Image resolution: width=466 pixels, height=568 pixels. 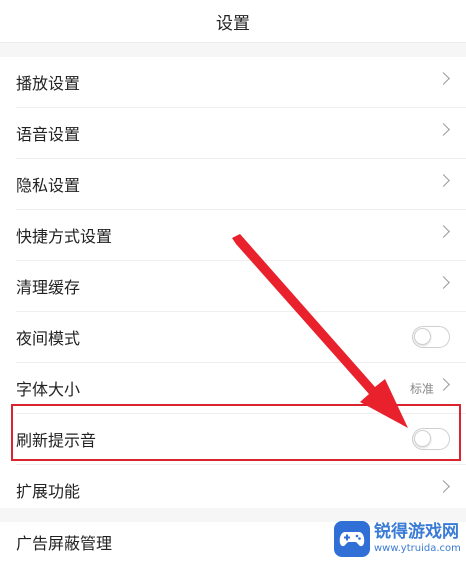 What do you see at coordinates (64, 236) in the screenshot?
I see `settings-item-label: 快捷方式设置` at bounding box center [64, 236].